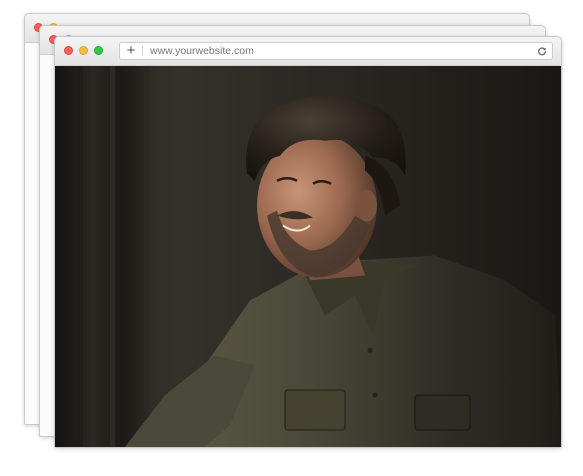  What do you see at coordinates (98, 50) in the screenshot?
I see `zoom-icon` at bounding box center [98, 50].